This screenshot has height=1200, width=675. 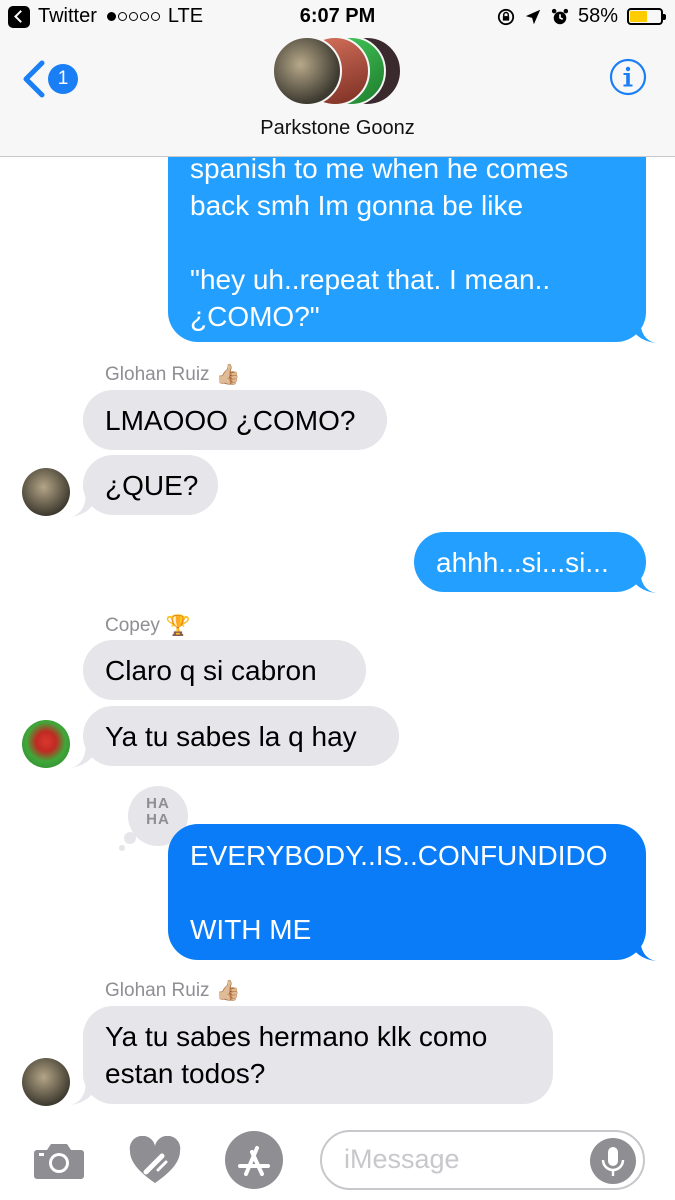 I want to click on message-line: EVERYBODY..IS..CONFUNDIDO, so click(x=399, y=855).